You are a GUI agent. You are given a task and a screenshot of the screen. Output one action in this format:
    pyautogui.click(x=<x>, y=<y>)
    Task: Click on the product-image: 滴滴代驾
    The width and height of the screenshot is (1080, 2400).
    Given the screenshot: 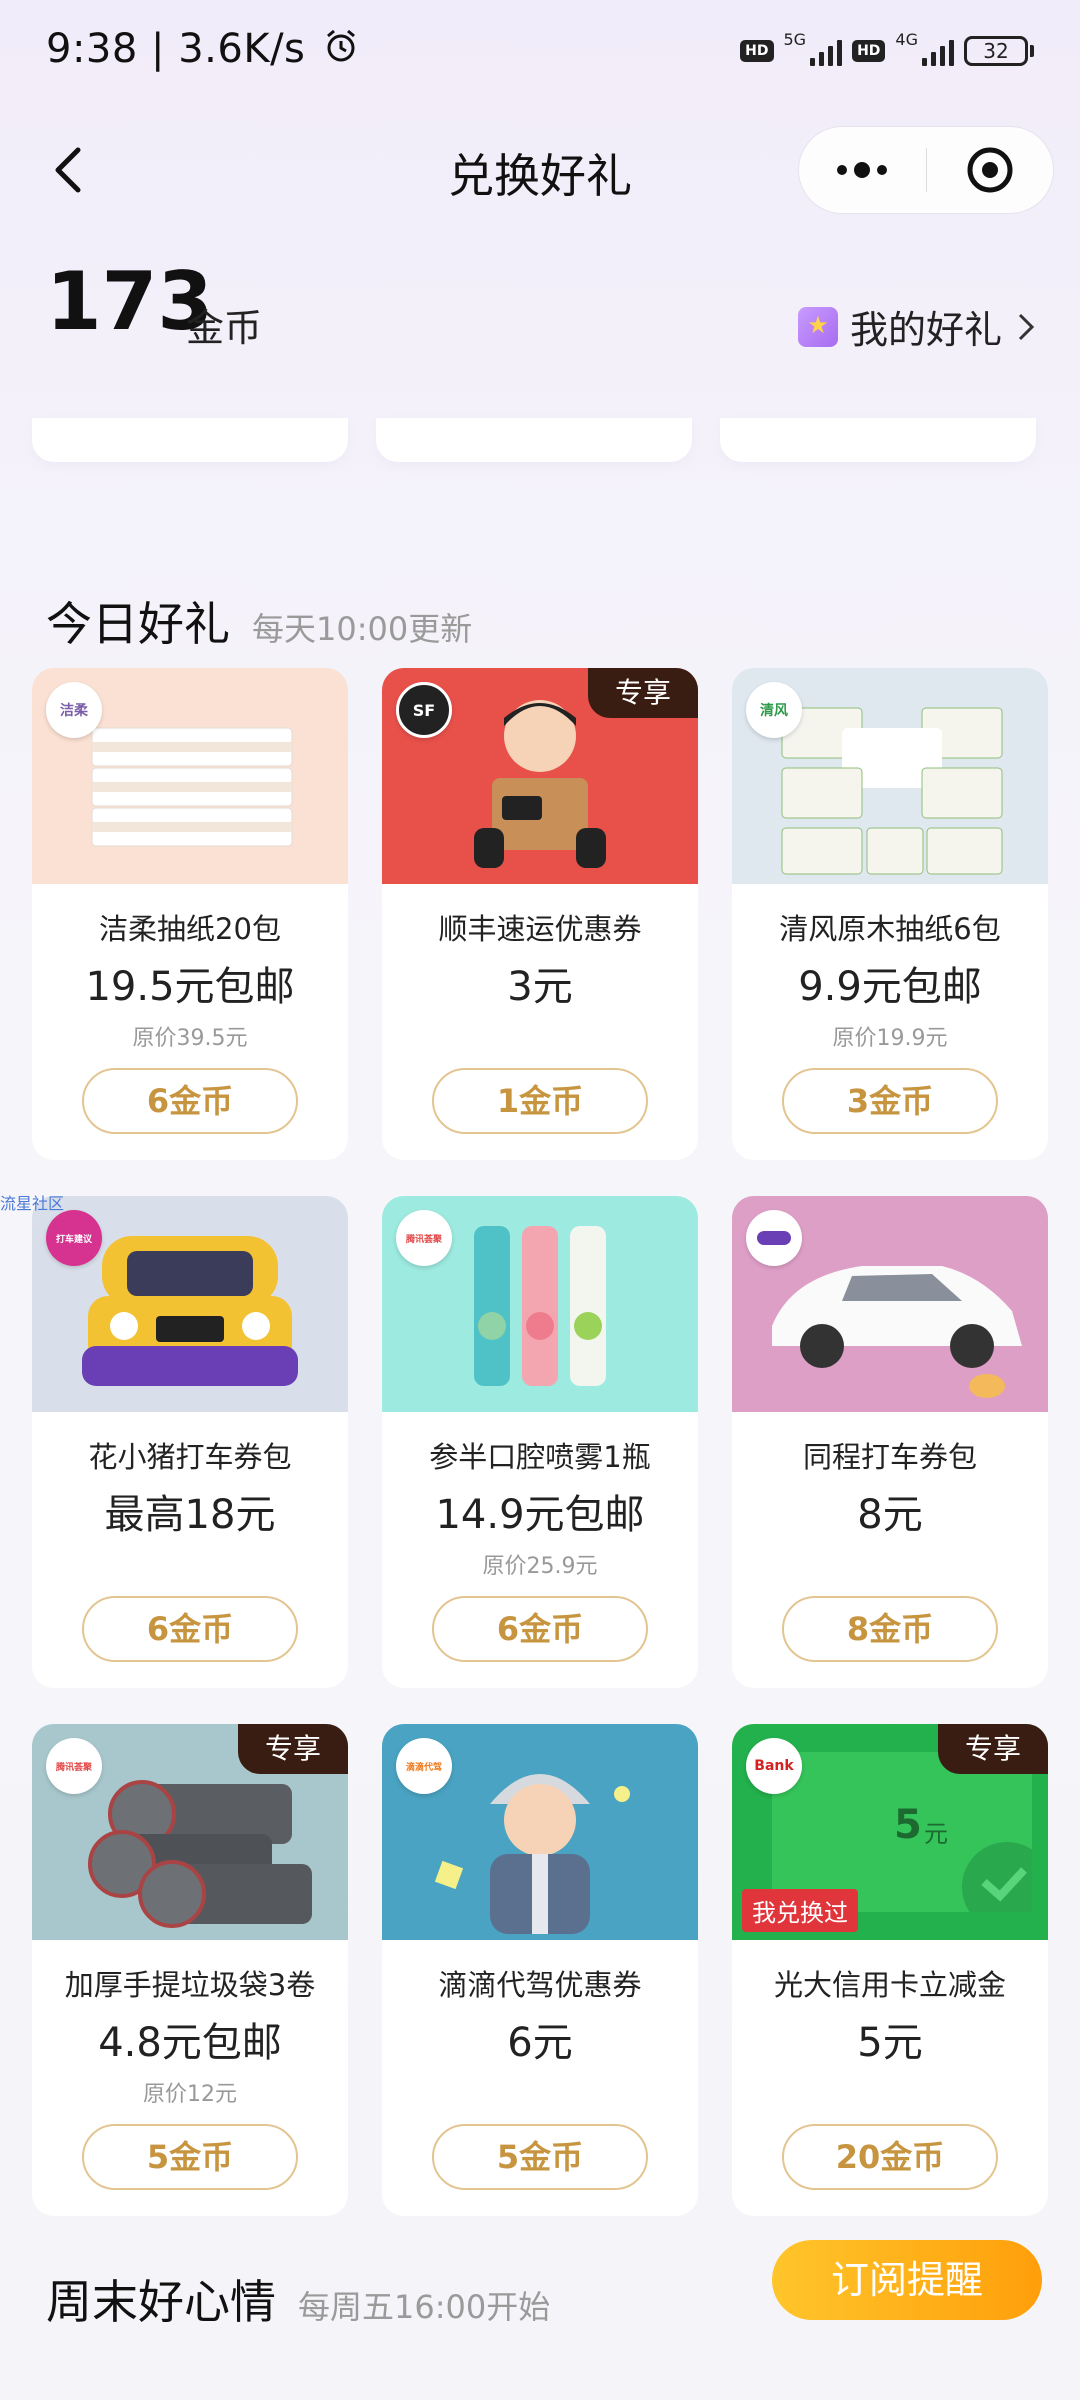 What is the action you would take?
    pyautogui.click(x=540, y=1832)
    